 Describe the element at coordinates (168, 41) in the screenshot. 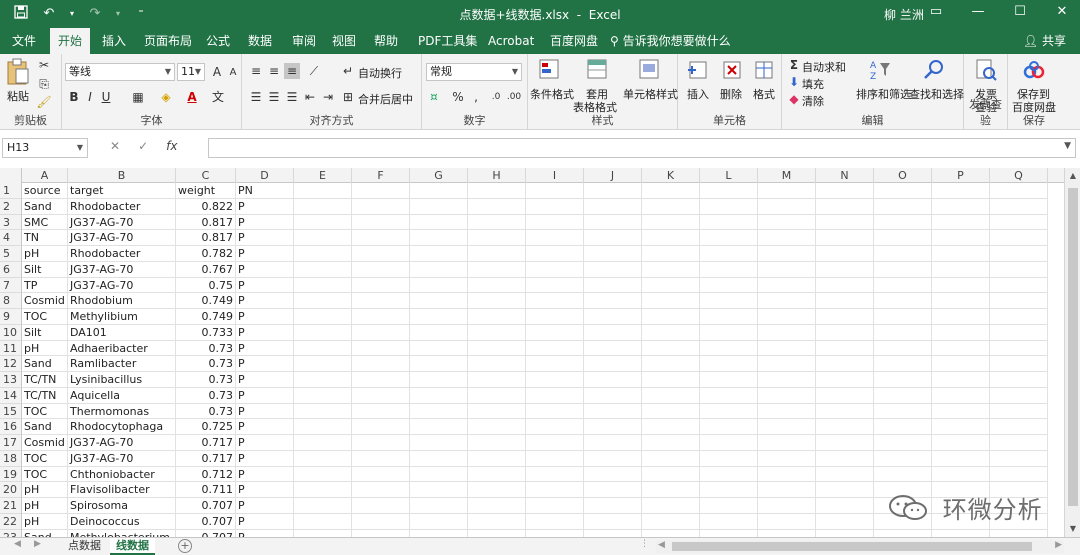

I see `tab-3: 页面布局` at that location.